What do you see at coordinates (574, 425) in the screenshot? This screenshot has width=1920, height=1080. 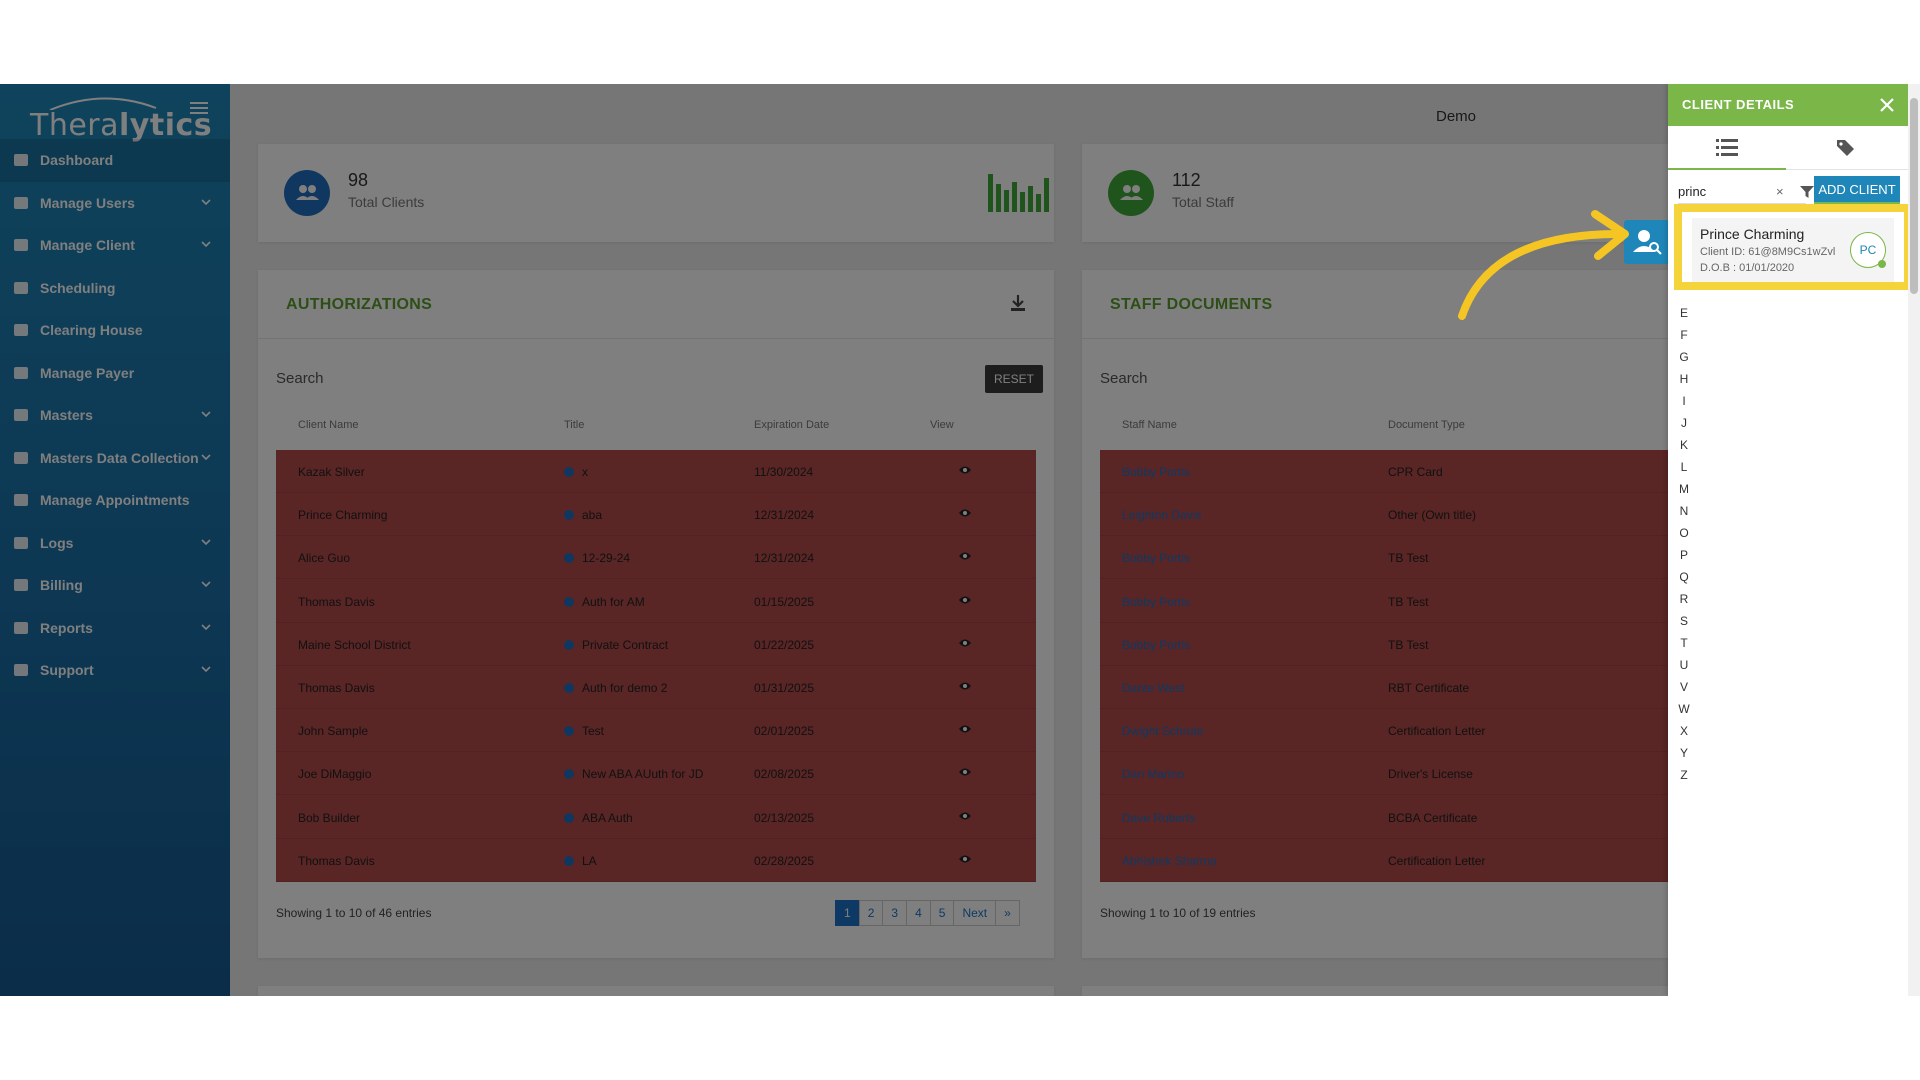 I see `col-title: Title` at bounding box center [574, 425].